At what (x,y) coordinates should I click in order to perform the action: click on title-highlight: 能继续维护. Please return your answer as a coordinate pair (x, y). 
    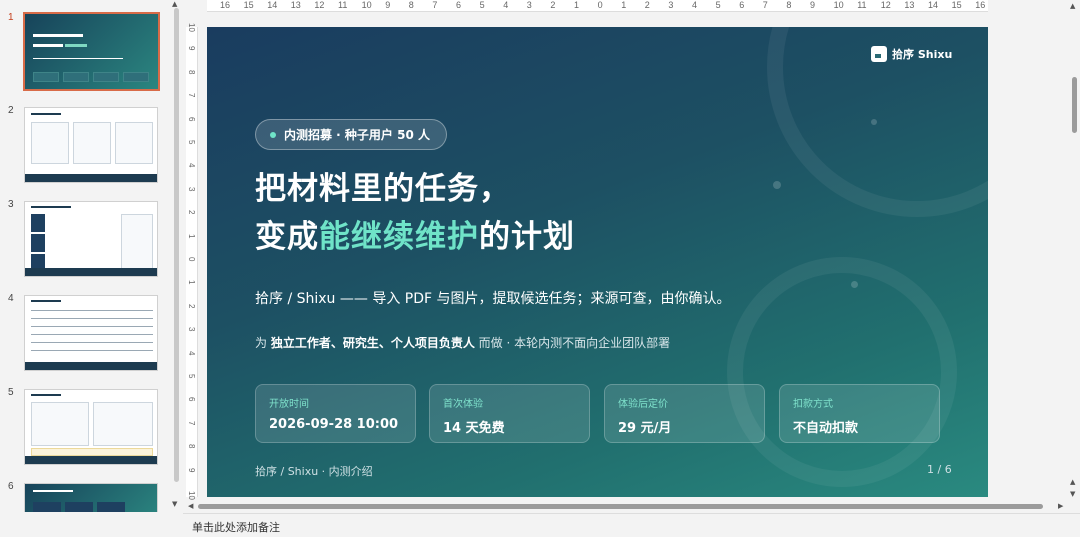
    Looking at the image, I should click on (399, 237).